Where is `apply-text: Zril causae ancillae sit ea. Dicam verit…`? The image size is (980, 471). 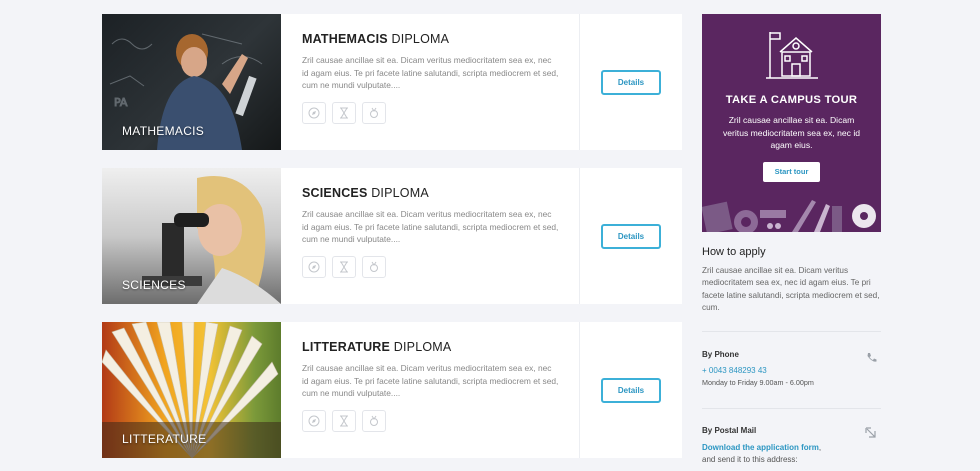 apply-text: Zril causae ancillae sit ea. Dicam verit… is located at coordinates (791, 289).